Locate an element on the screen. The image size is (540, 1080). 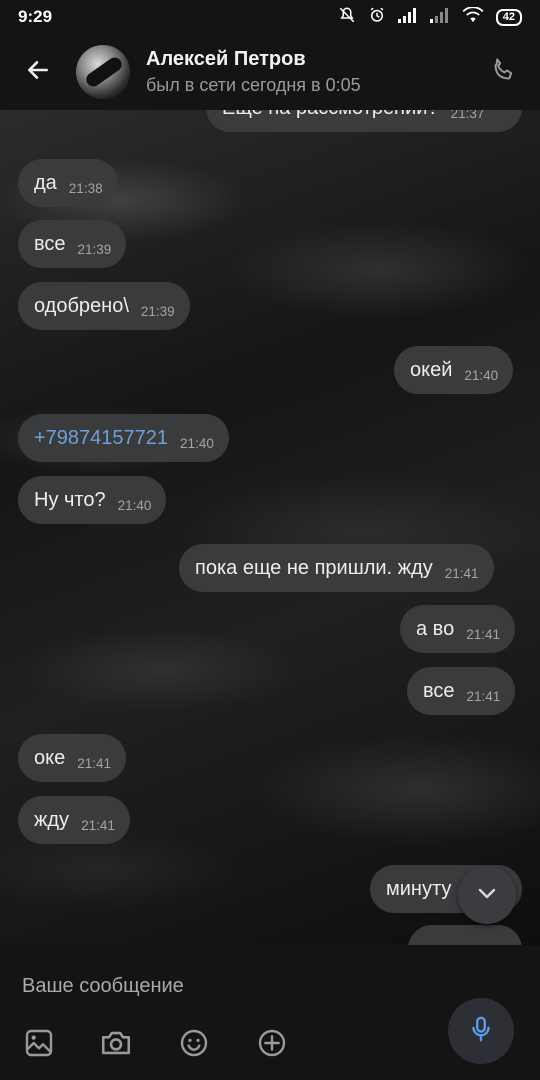
message-input: Ваше сообщение is located at coordinates (103, 986).